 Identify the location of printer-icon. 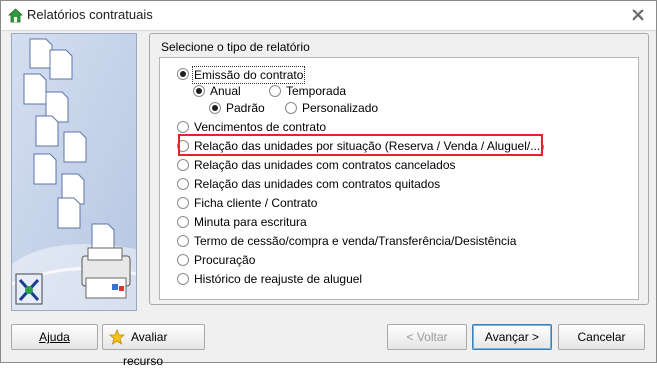
(106, 273).